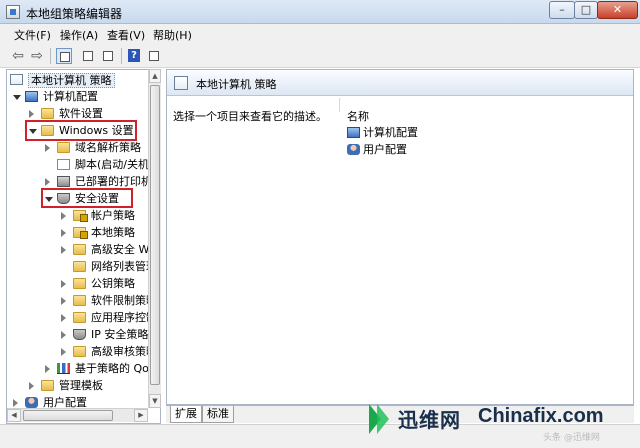 The image size is (640, 448). I want to click on show-tree-icon, so click(64, 56).